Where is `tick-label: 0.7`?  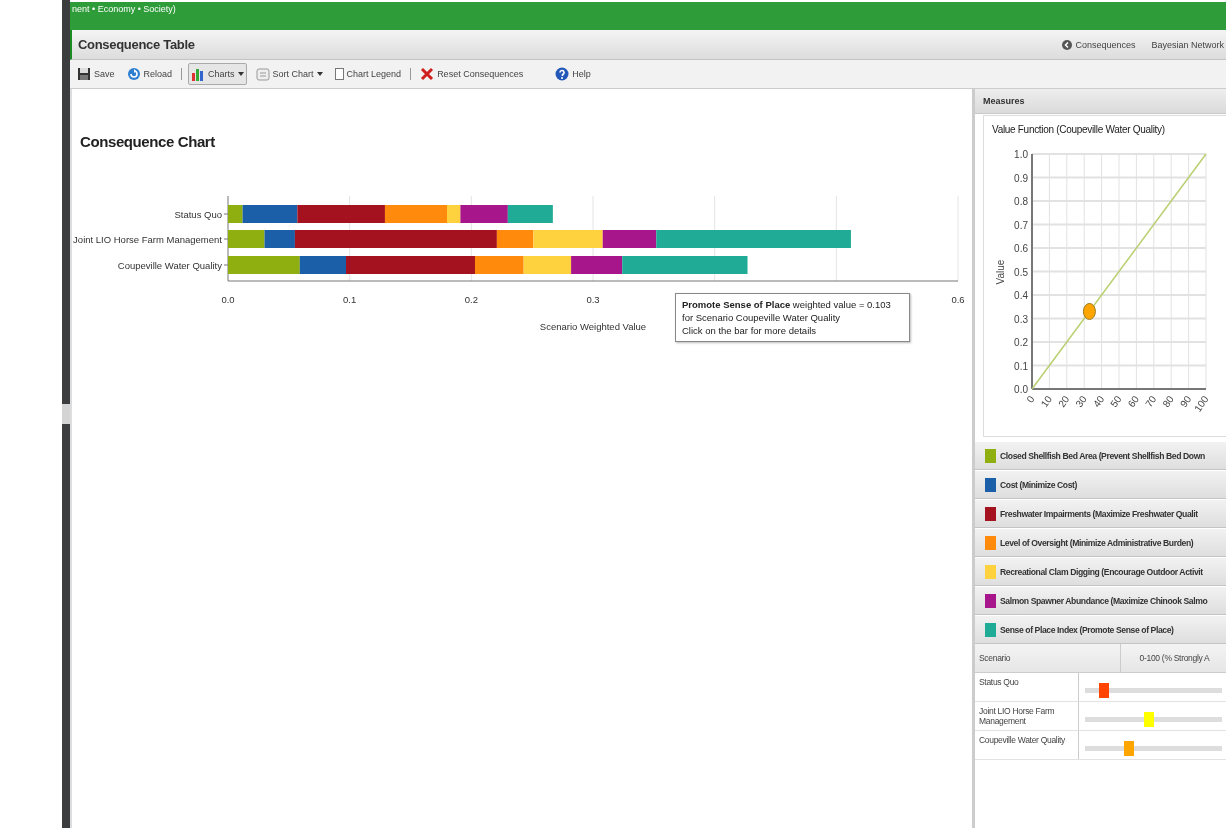
tick-label: 0.7 is located at coordinates (1021, 225).